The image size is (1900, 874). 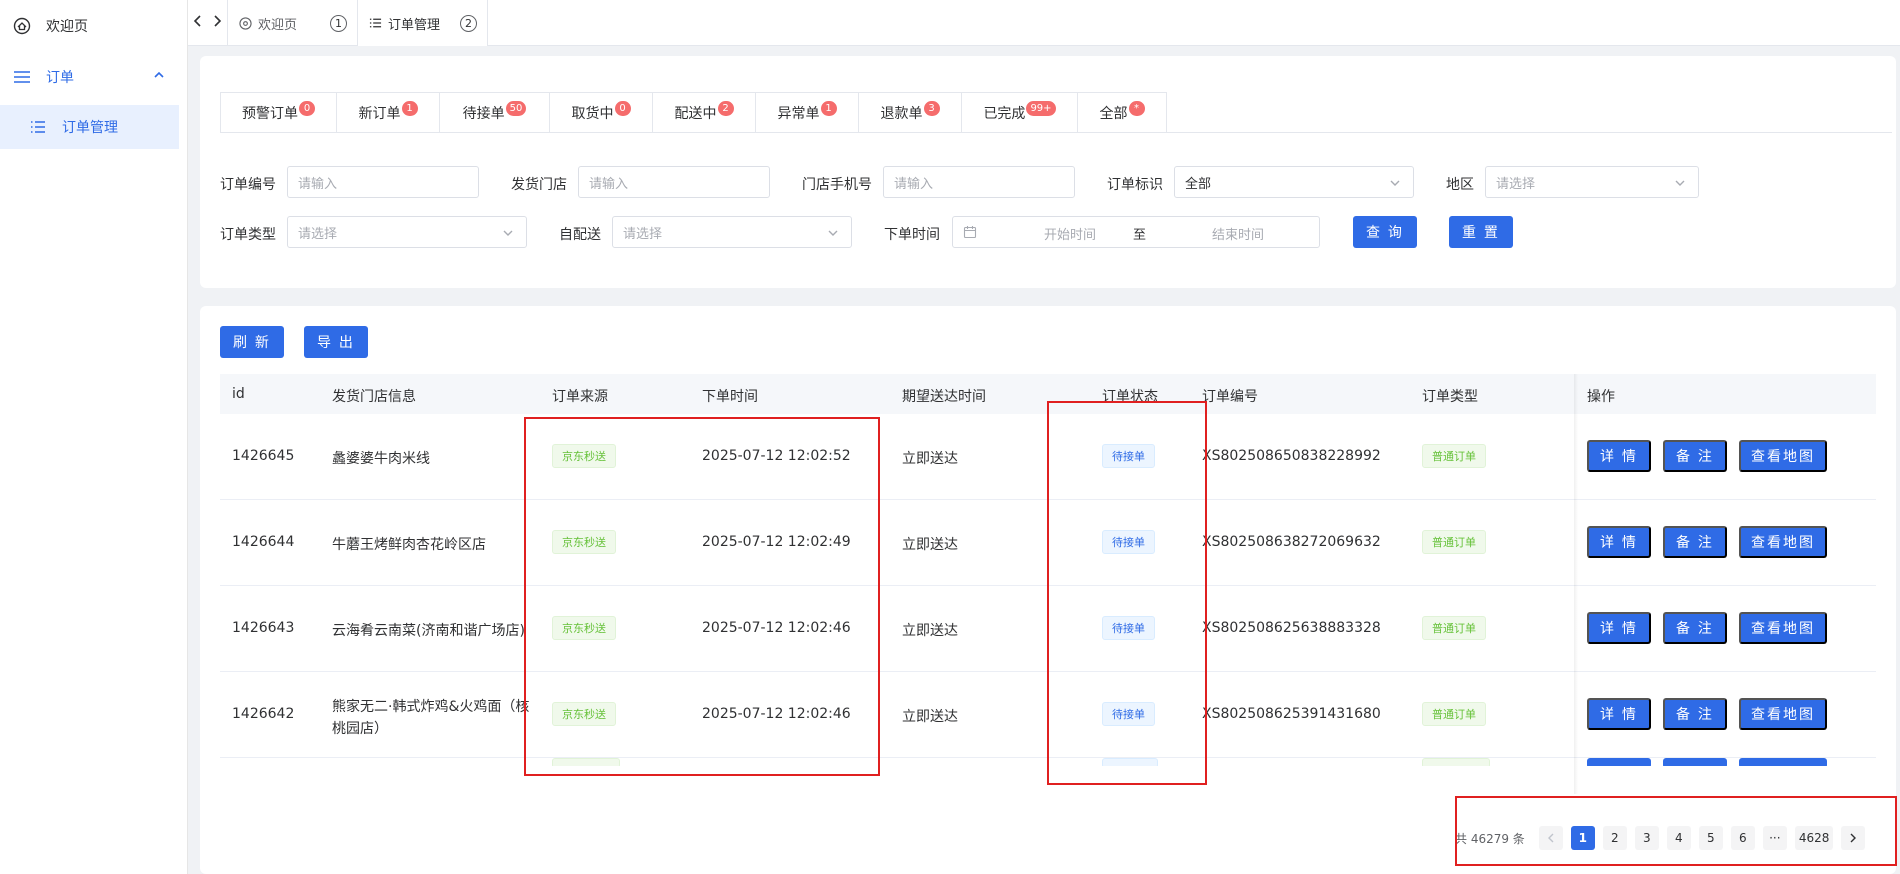 I want to click on col-header-type: 订单类型, so click(x=1450, y=397).